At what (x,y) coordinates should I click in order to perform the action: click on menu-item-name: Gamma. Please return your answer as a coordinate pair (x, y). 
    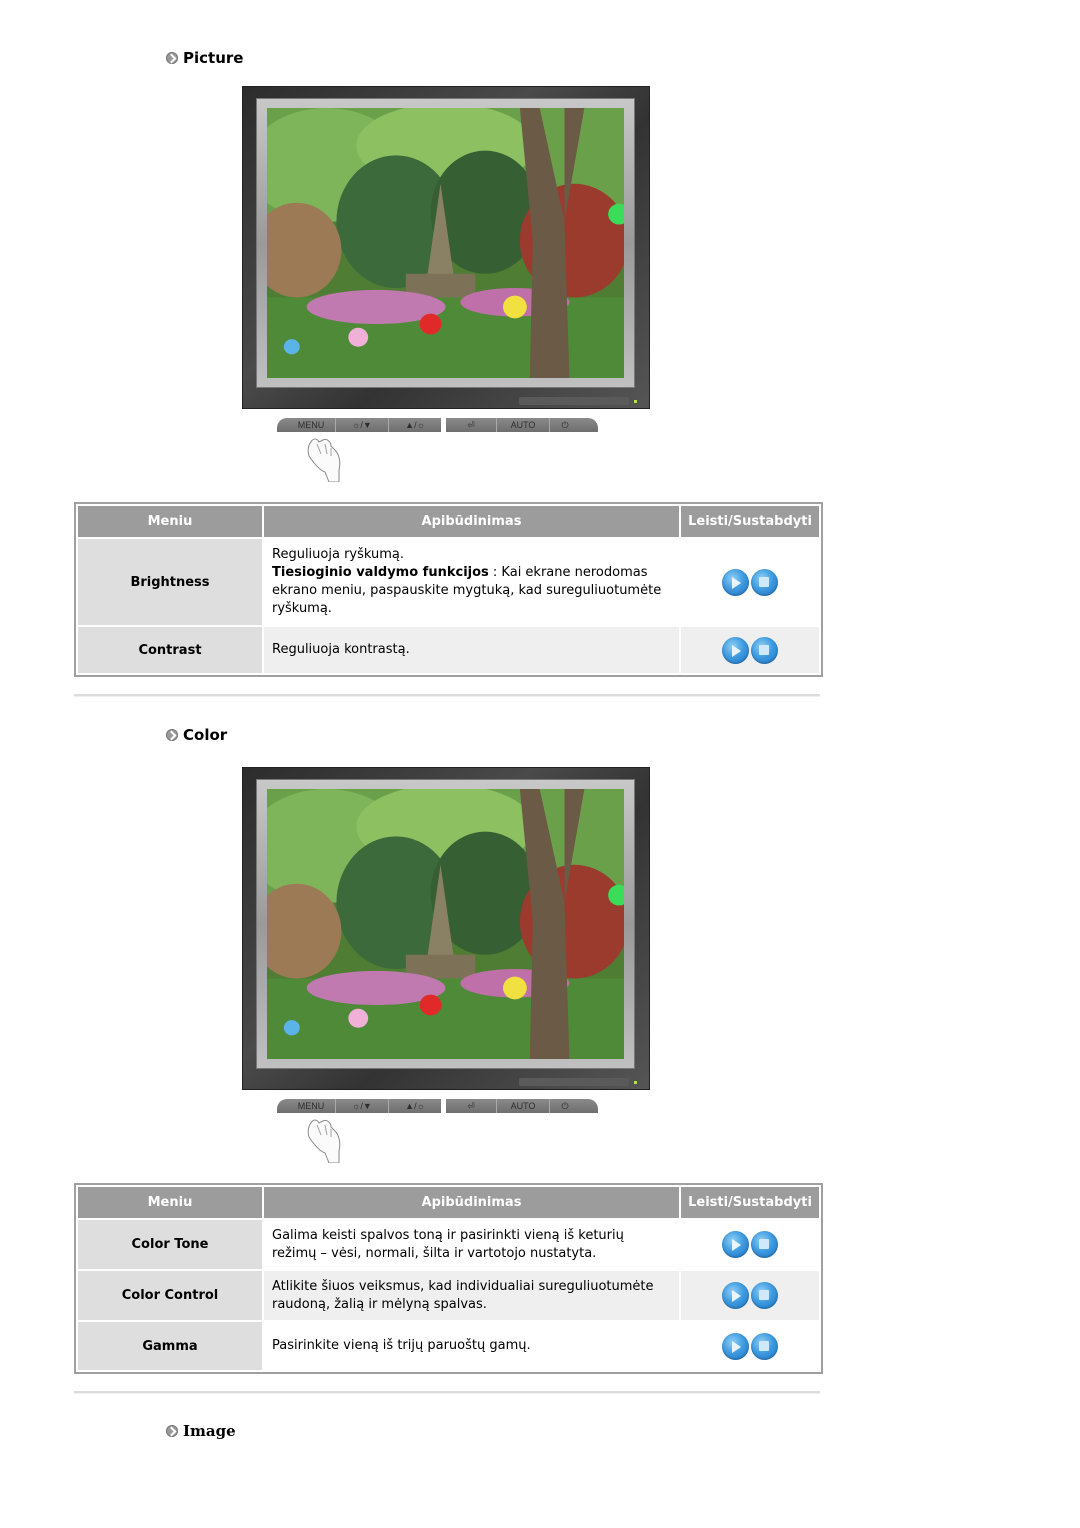
    Looking at the image, I should click on (170, 1346).